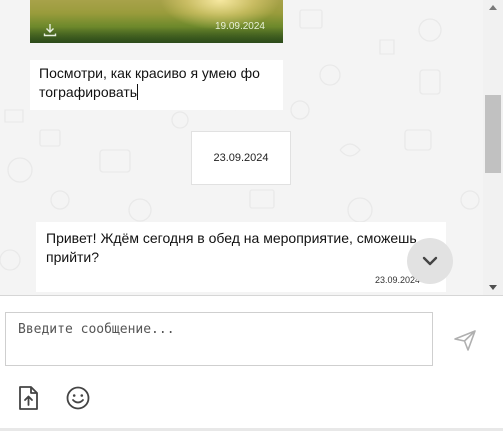  What do you see at coordinates (493, 134) in the screenshot?
I see `scrollbar-thumb` at bounding box center [493, 134].